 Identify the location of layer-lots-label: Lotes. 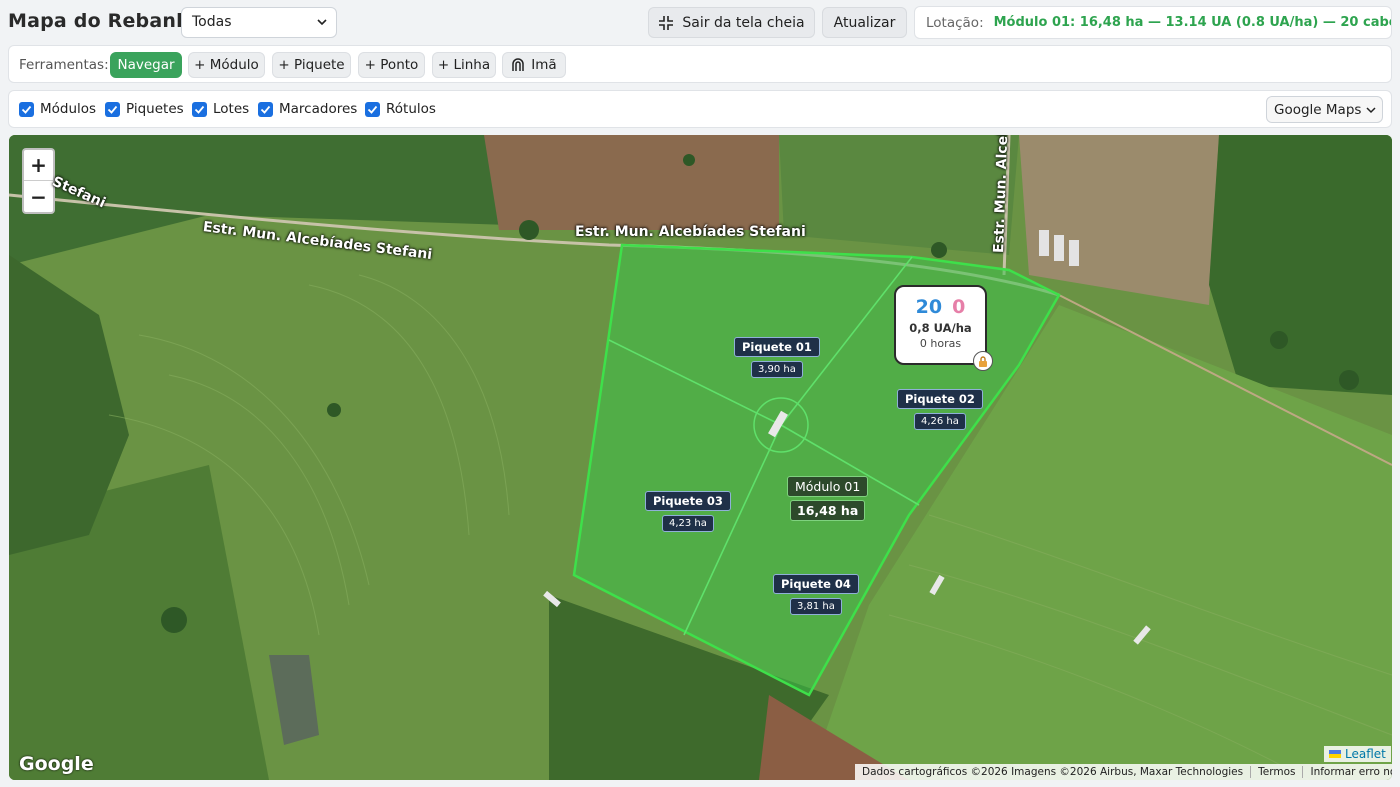
(231, 109).